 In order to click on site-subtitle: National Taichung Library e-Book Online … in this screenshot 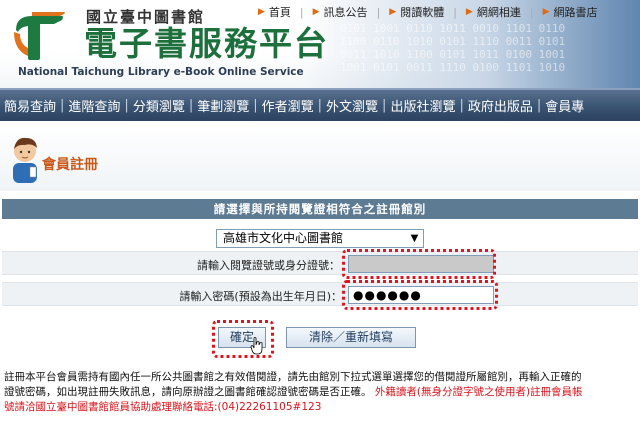, I will do `click(161, 72)`.